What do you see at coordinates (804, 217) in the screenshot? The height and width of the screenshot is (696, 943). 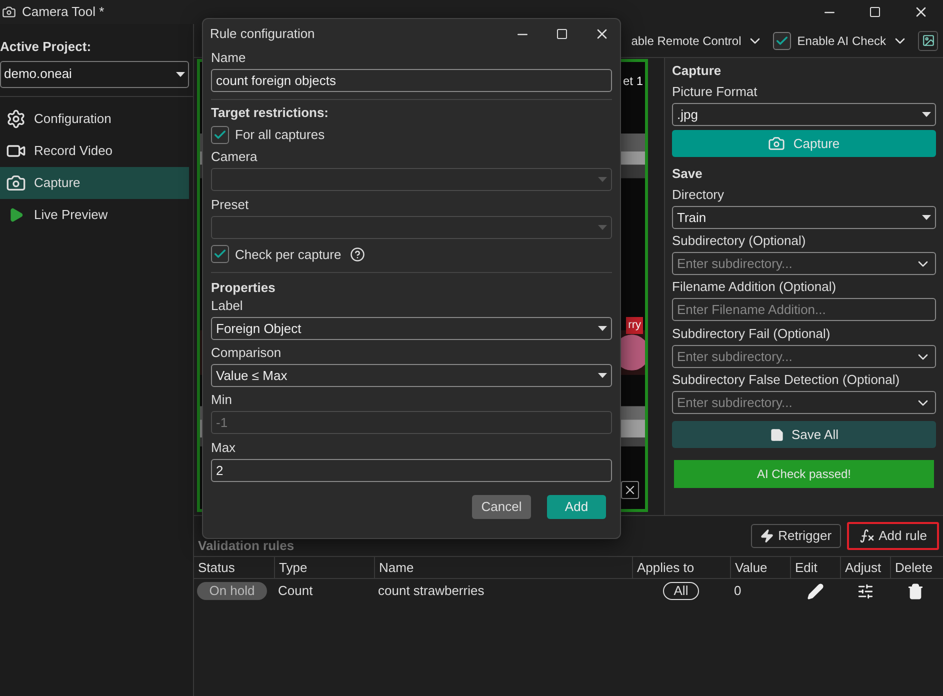 I see `select-field: Train` at bounding box center [804, 217].